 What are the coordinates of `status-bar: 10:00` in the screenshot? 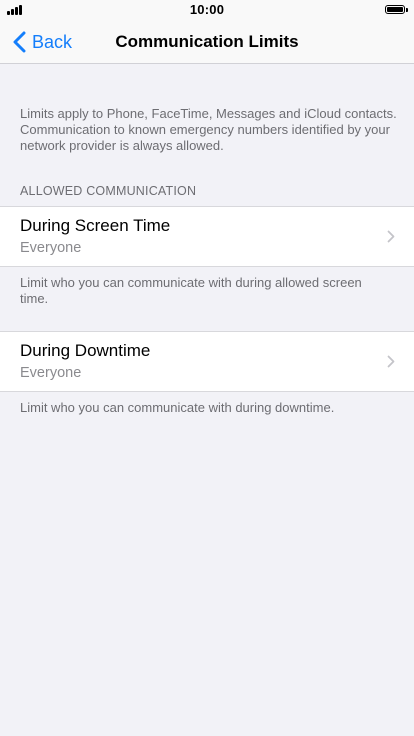 It's located at (207, 10).